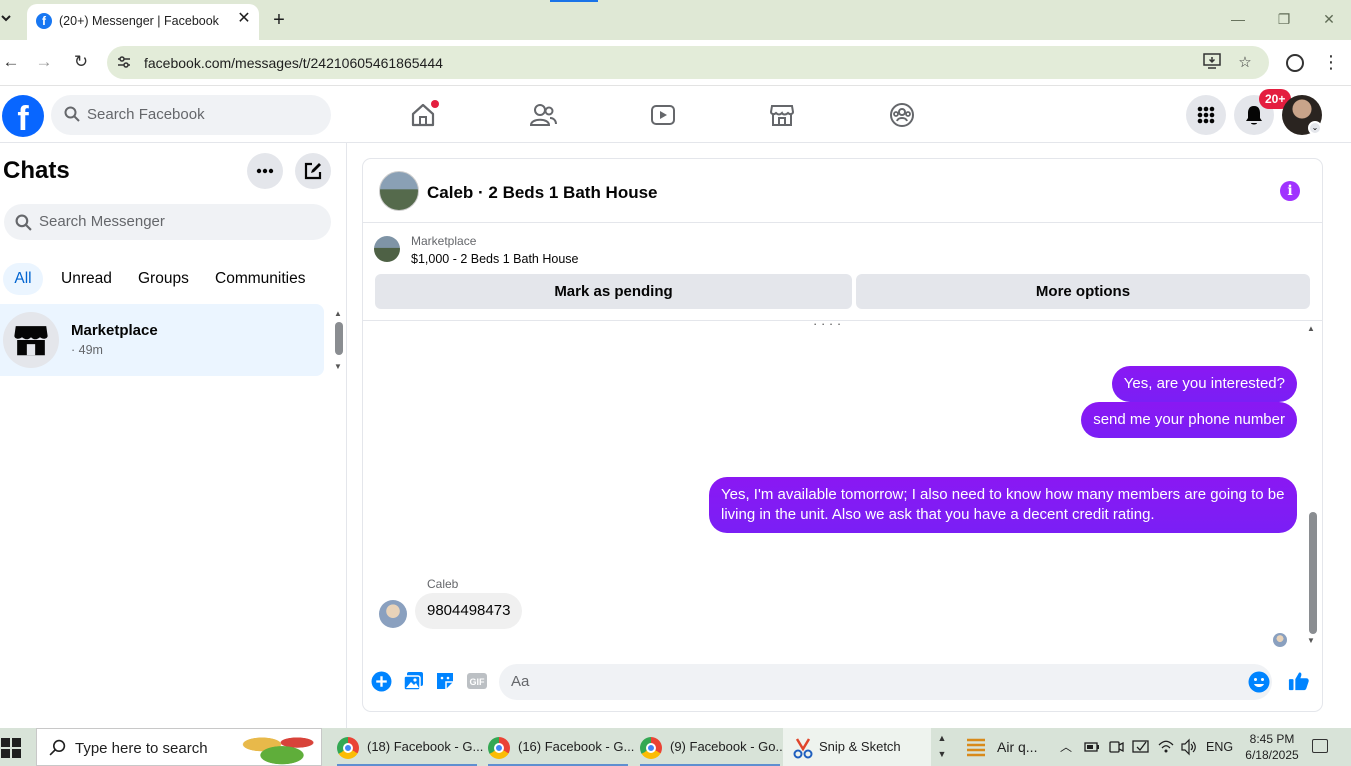  Describe the element at coordinates (1320, 746) in the screenshot. I see `notification-center-icon` at that location.